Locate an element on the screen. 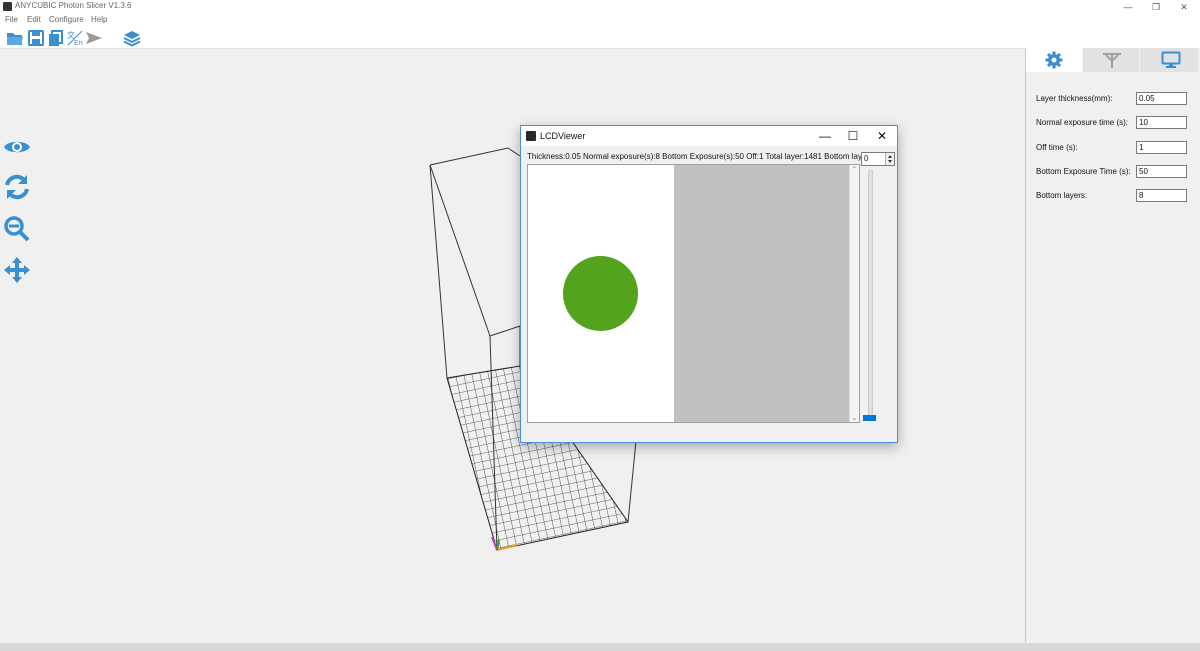 This screenshot has width=1200, height=651. dialog-close-button: ✕ is located at coordinates (882, 136).